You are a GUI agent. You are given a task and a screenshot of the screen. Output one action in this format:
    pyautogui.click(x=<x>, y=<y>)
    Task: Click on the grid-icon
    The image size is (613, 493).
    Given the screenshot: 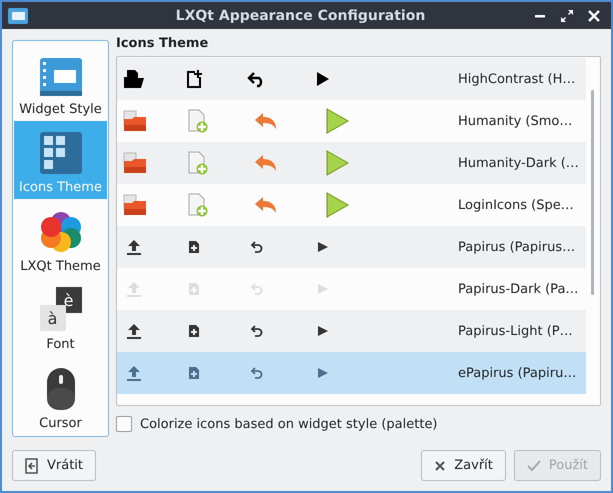 What is the action you would take?
    pyautogui.click(x=61, y=153)
    